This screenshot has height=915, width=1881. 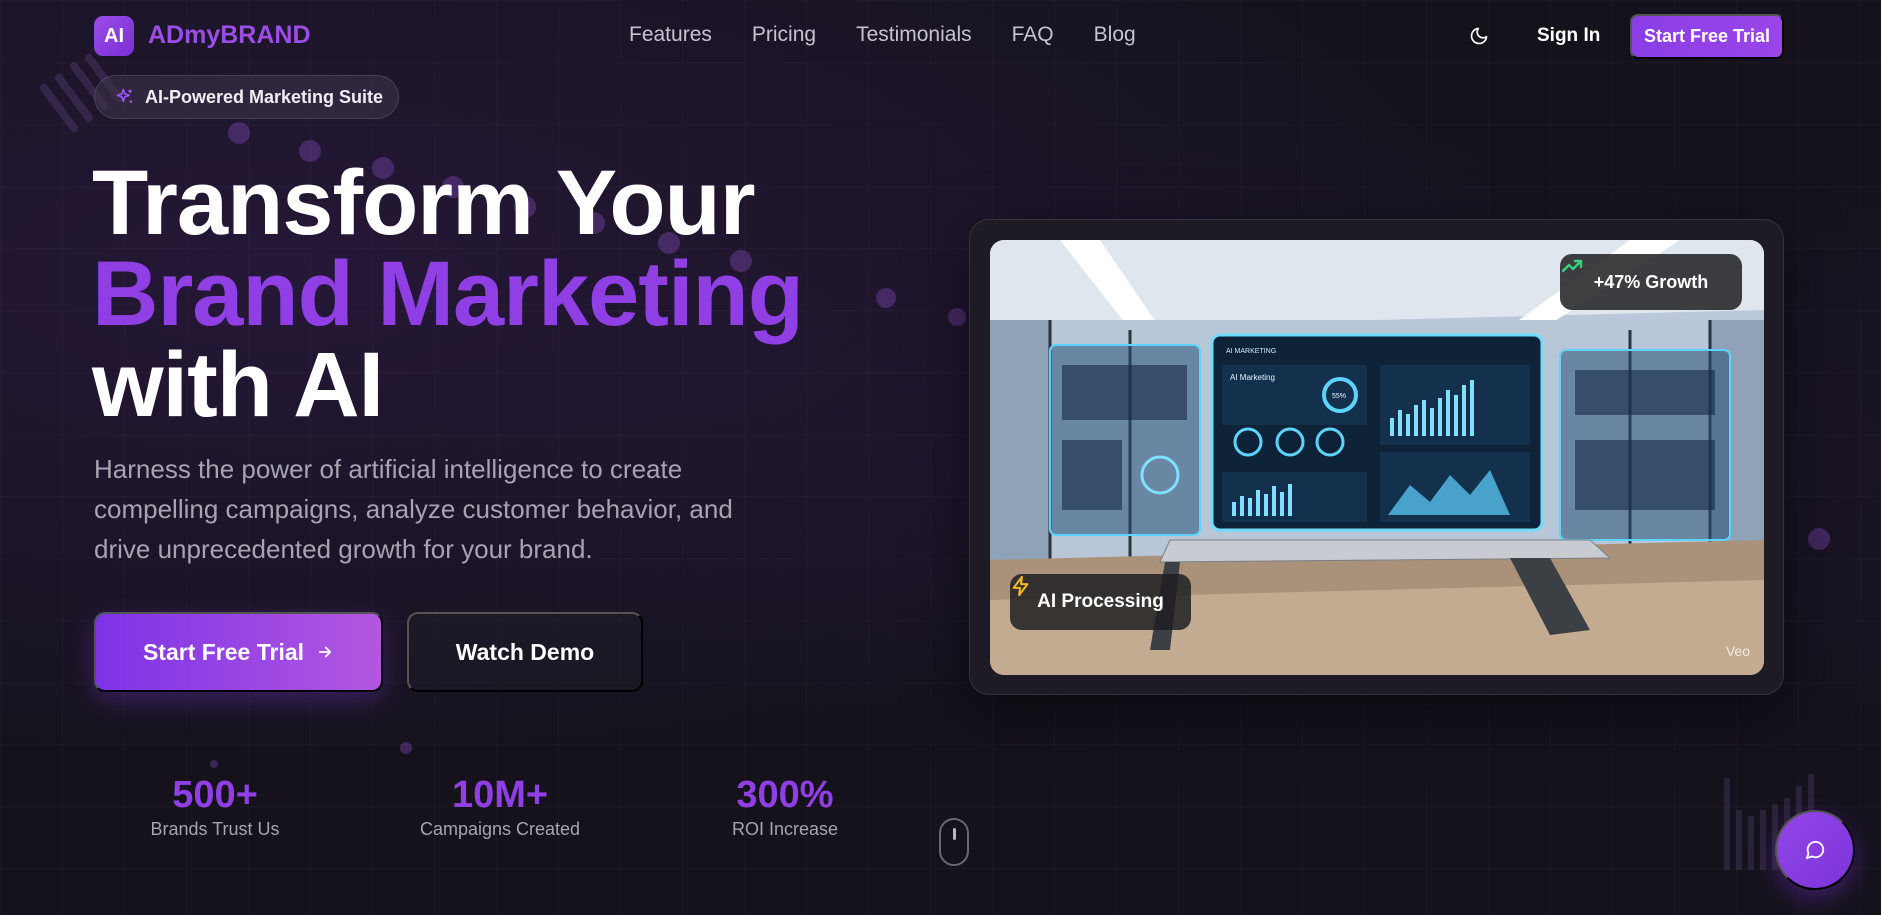 I want to click on sign-in-link: Sign In, so click(x=1568, y=36).